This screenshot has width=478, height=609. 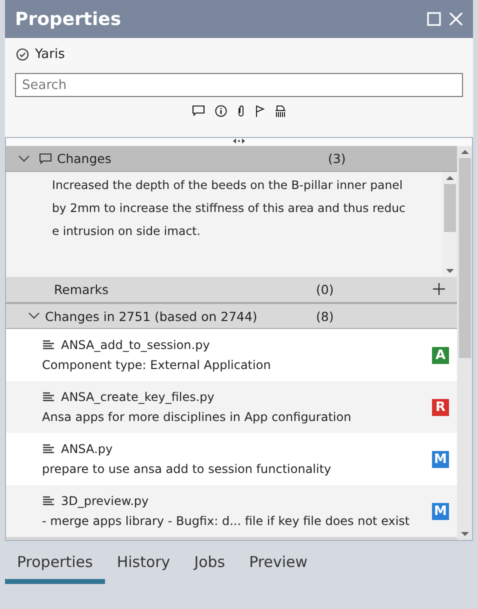 I want to click on file-name: ANSA_add_to_session.py, so click(x=135, y=345).